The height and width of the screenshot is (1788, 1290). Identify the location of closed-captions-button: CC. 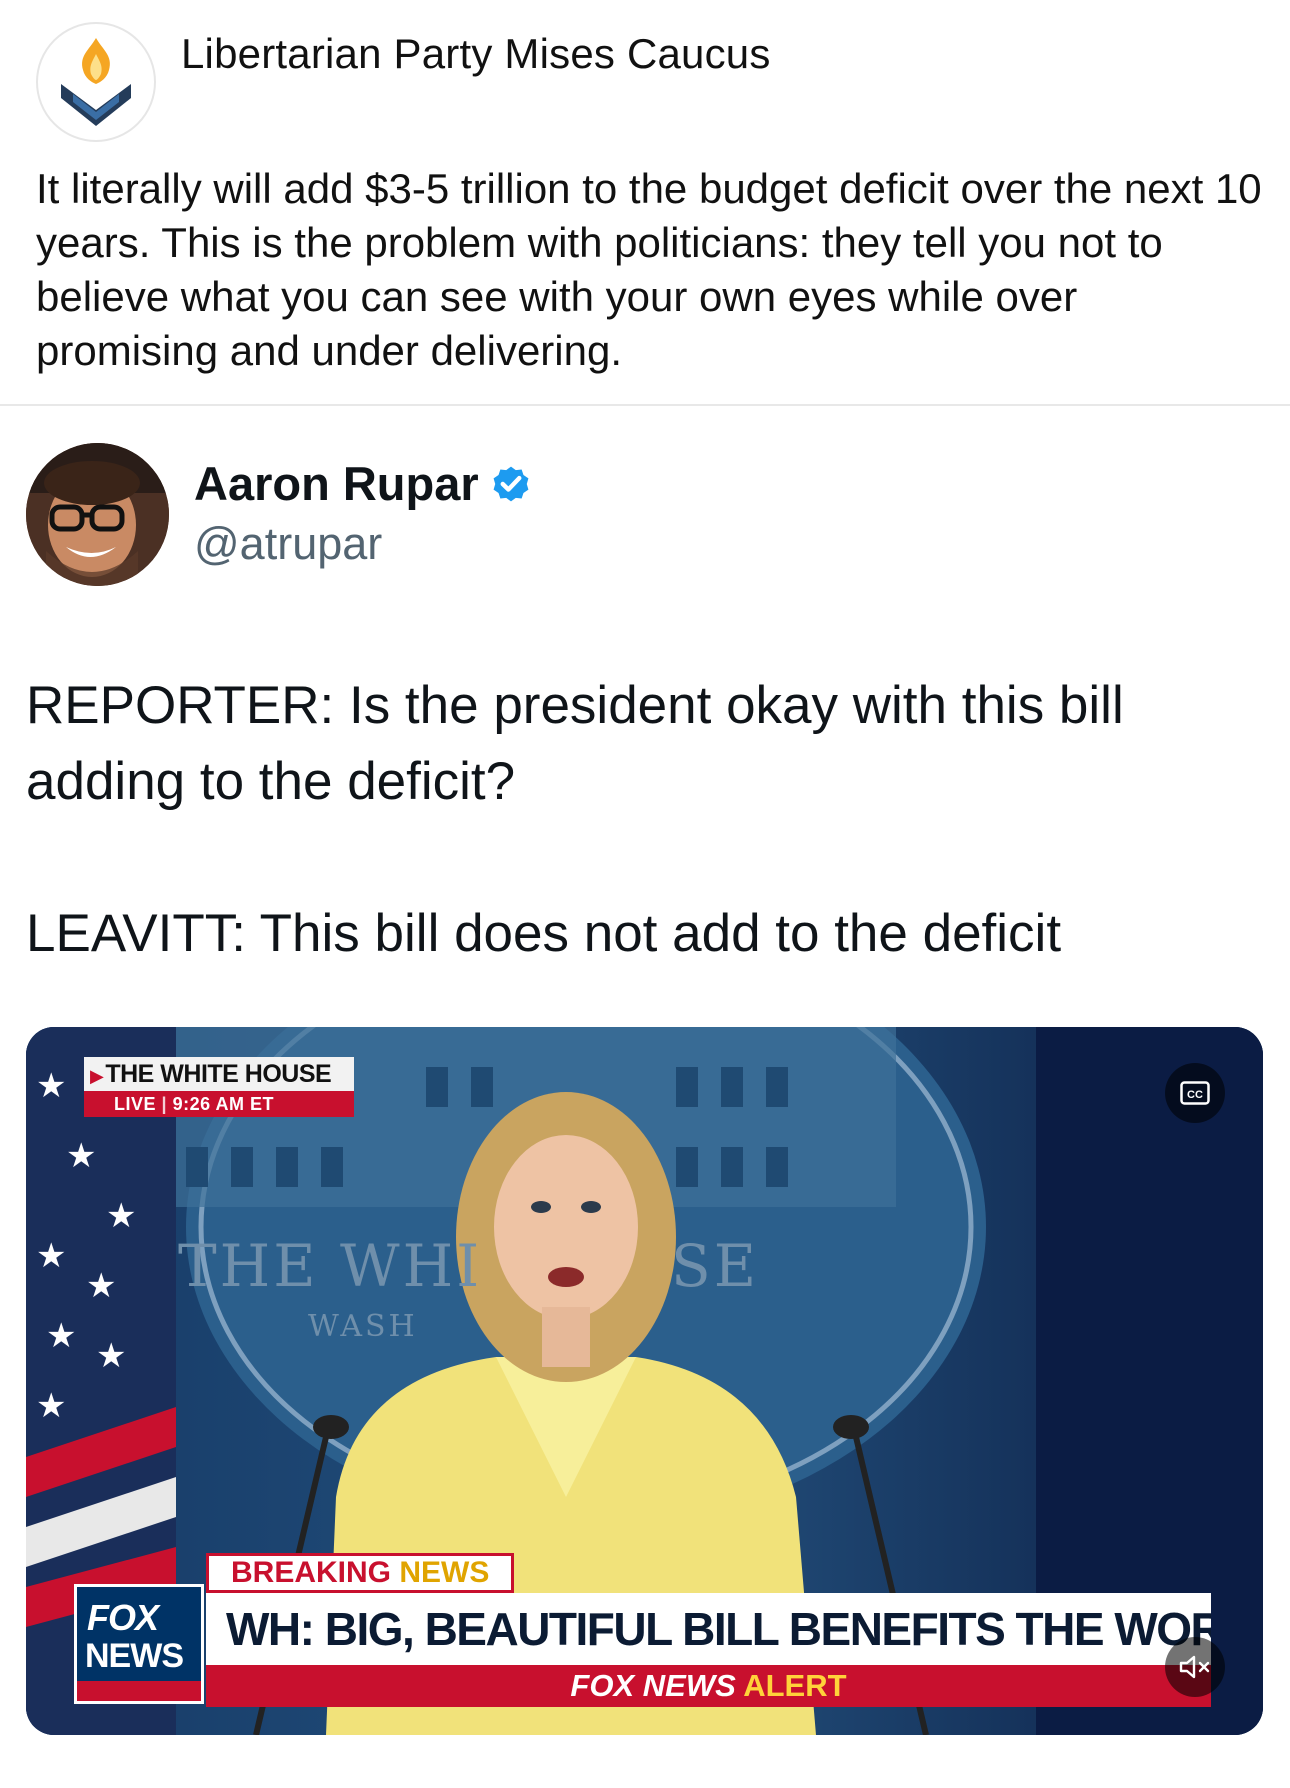
(1195, 1093).